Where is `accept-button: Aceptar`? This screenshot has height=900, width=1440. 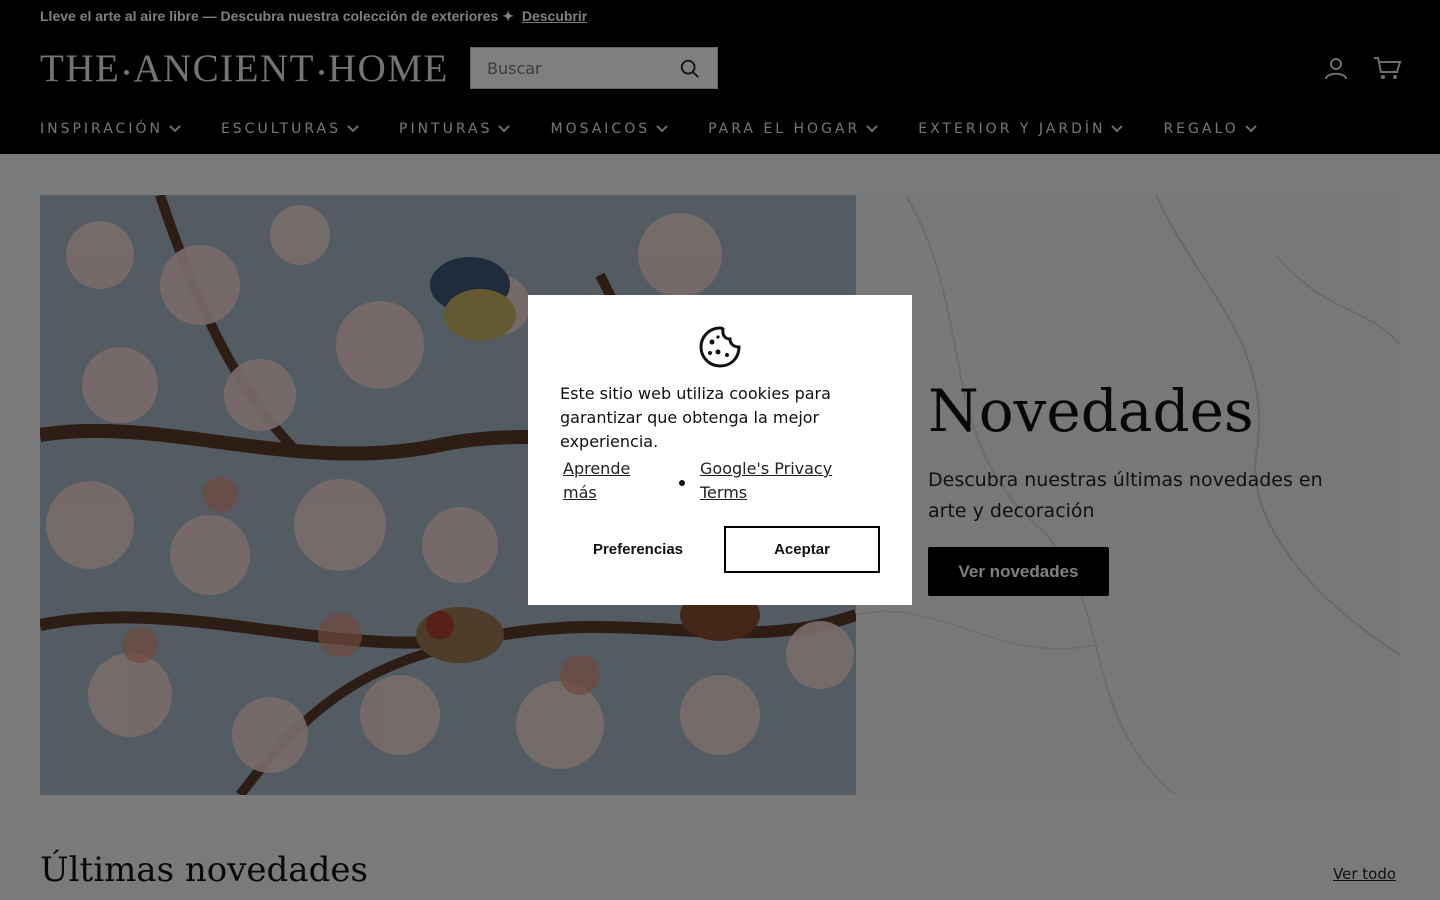
accept-button: Aceptar is located at coordinates (802, 549).